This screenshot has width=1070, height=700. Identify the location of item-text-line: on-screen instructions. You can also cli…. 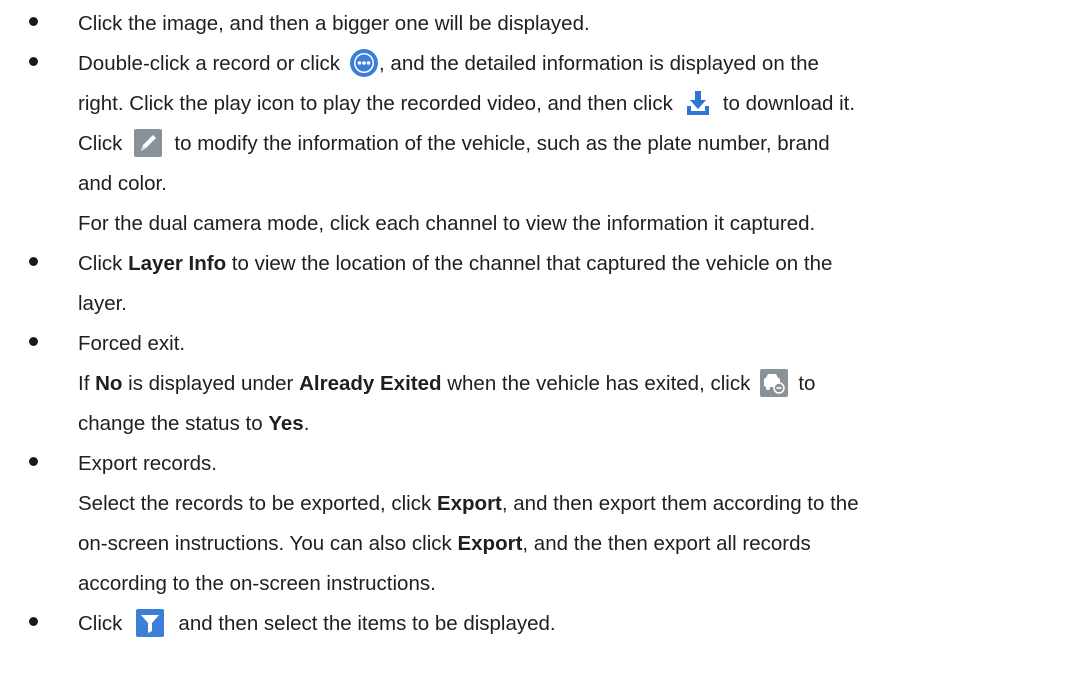
(444, 543).